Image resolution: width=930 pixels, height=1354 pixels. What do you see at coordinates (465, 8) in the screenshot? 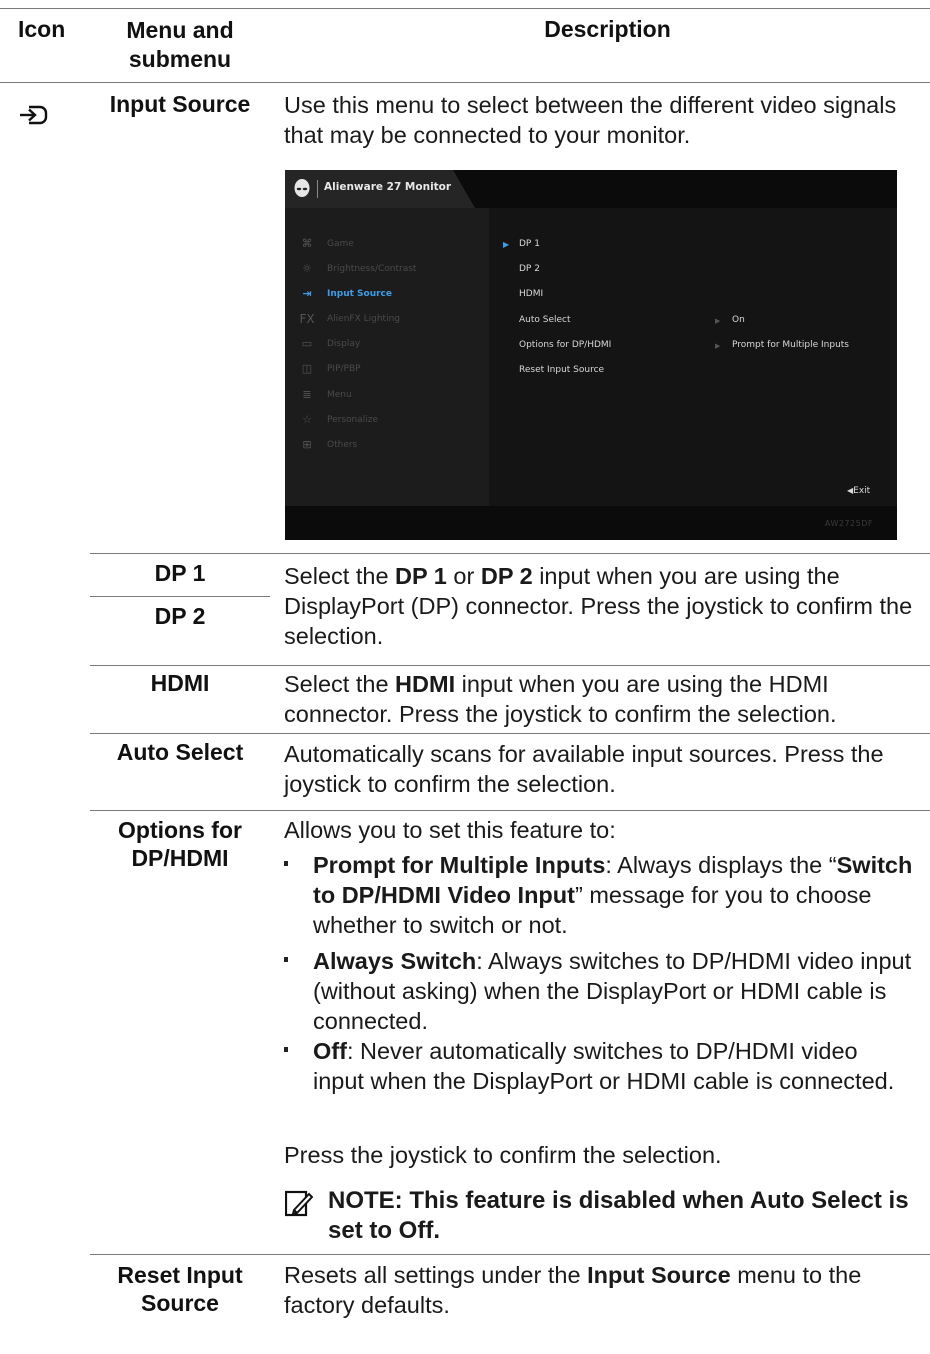
I see `header-top-rule` at bounding box center [465, 8].